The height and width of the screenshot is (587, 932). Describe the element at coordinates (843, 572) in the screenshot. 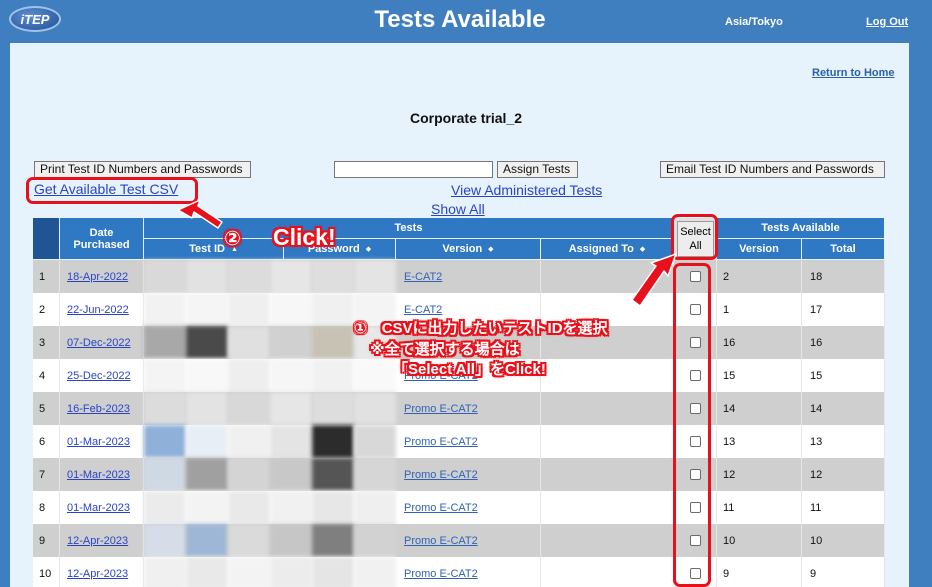

I see `total-cell: 9` at that location.